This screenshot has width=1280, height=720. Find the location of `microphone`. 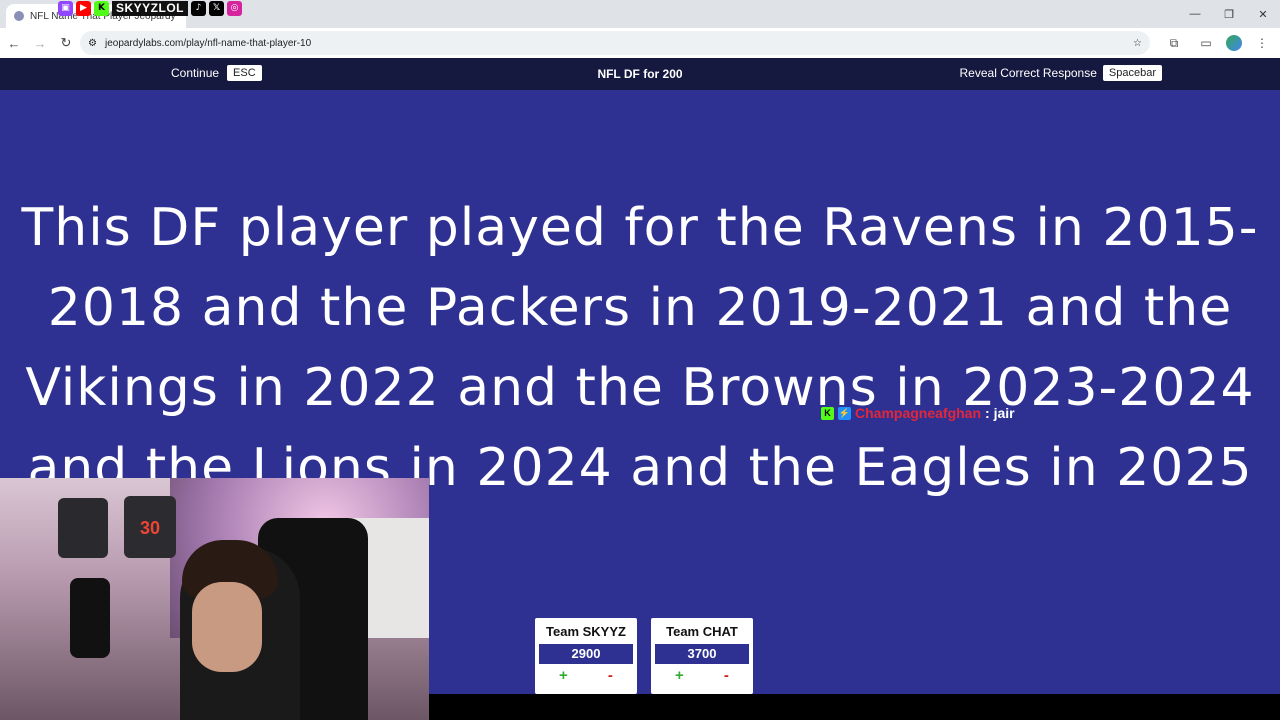

microphone is located at coordinates (90, 618).